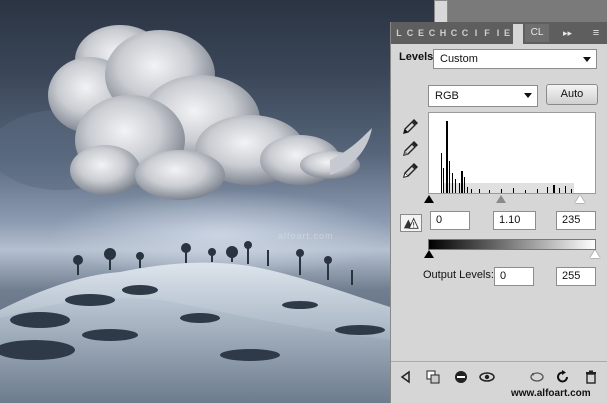  Describe the element at coordinates (576, 220) in the screenshot. I see `input-white-field: 235` at that location.